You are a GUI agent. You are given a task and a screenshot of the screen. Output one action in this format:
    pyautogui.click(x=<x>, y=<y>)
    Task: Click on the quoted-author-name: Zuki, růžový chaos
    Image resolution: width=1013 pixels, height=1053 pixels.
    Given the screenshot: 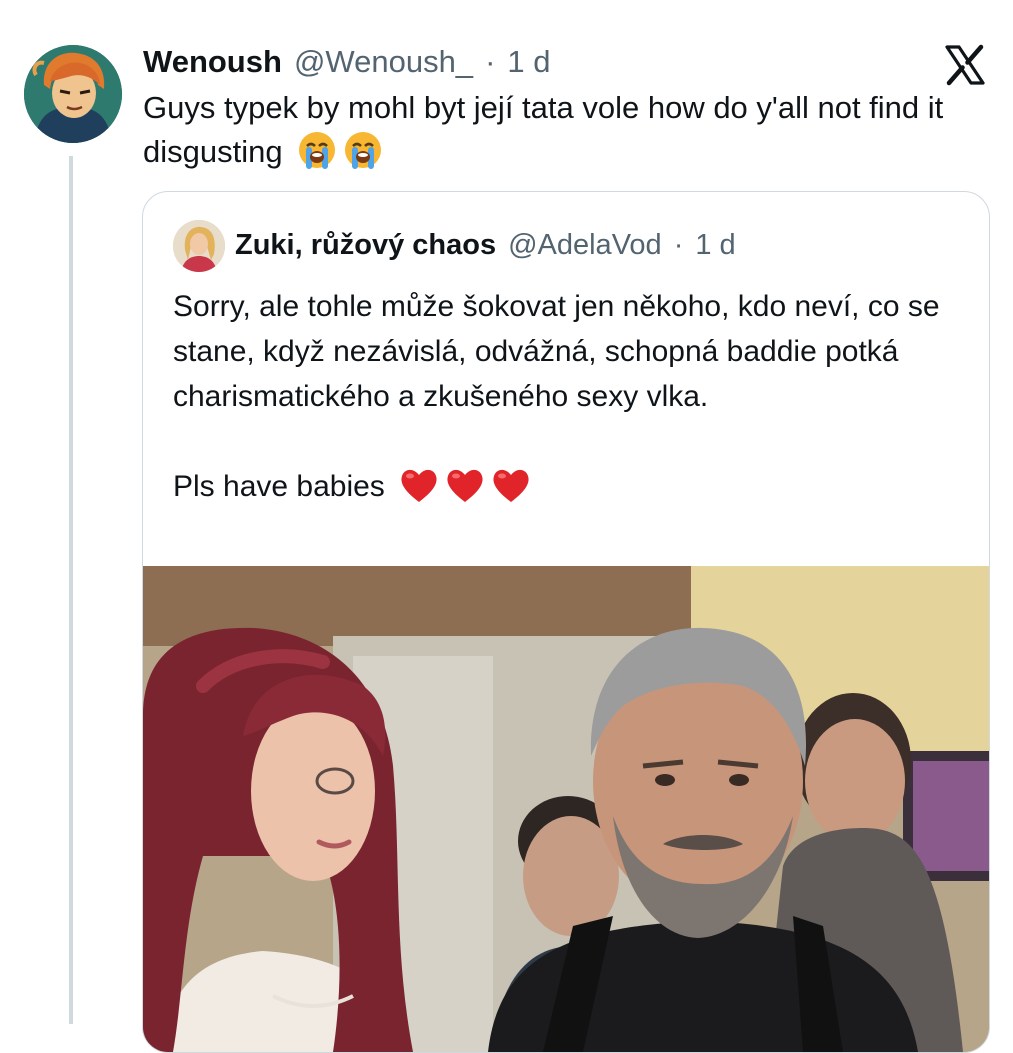 What is the action you would take?
    pyautogui.click(x=365, y=245)
    